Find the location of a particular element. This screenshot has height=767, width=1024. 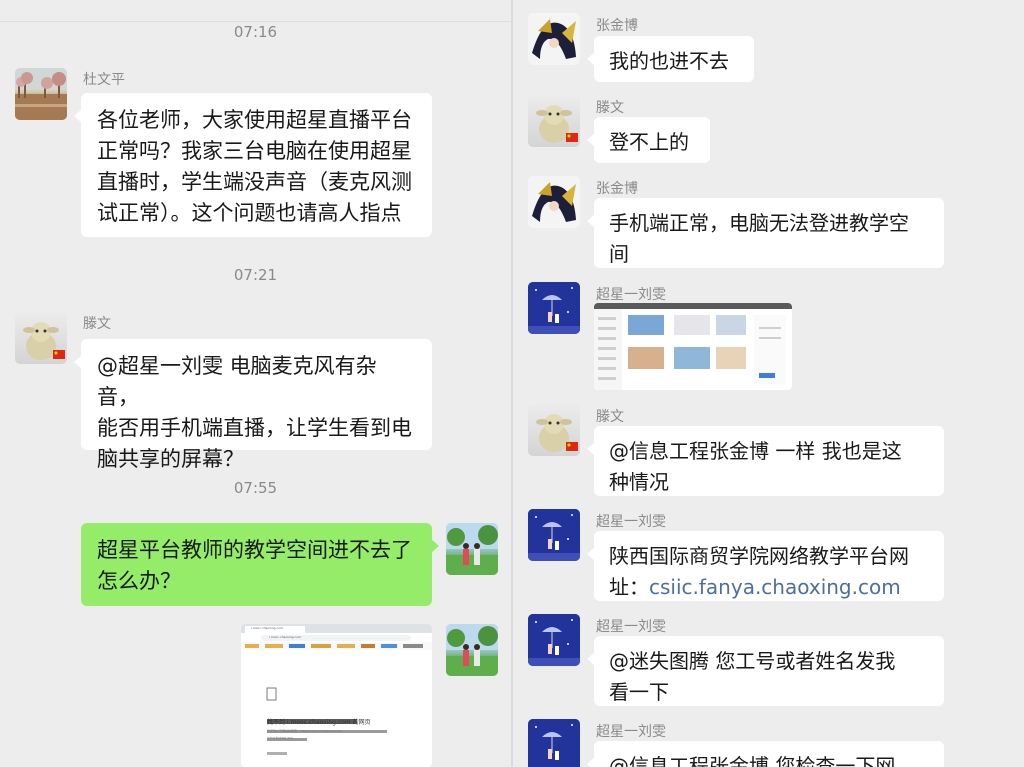

message-line: 直播时，学生端没声音（麦克风测 is located at coordinates (254, 182).